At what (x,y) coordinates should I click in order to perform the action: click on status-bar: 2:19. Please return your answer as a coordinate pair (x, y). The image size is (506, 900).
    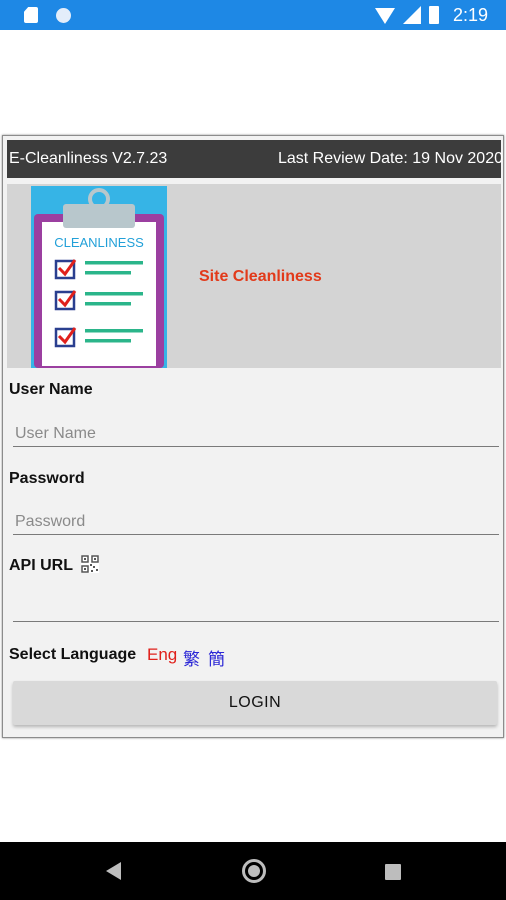
    Looking at the image, I should click on (253, 15).